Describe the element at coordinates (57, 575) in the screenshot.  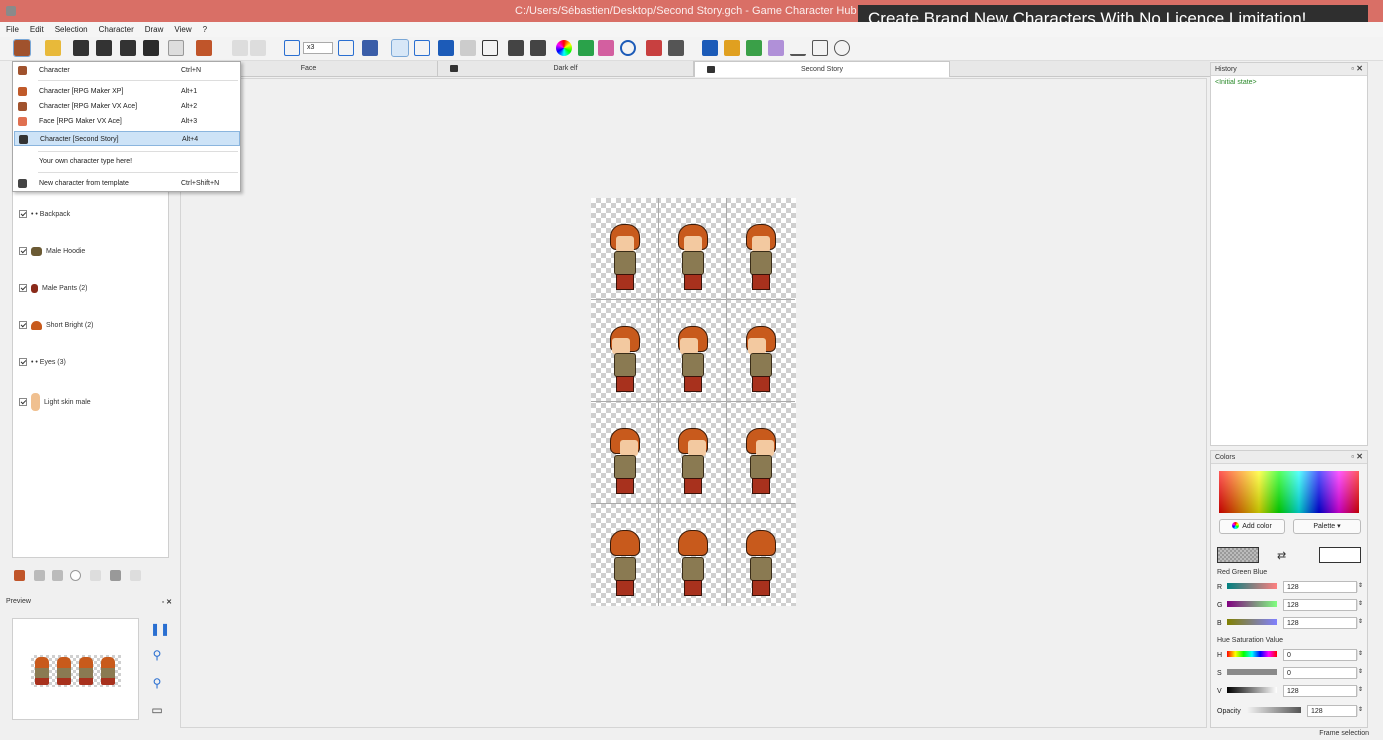
I see `move-down-icon` at that location.